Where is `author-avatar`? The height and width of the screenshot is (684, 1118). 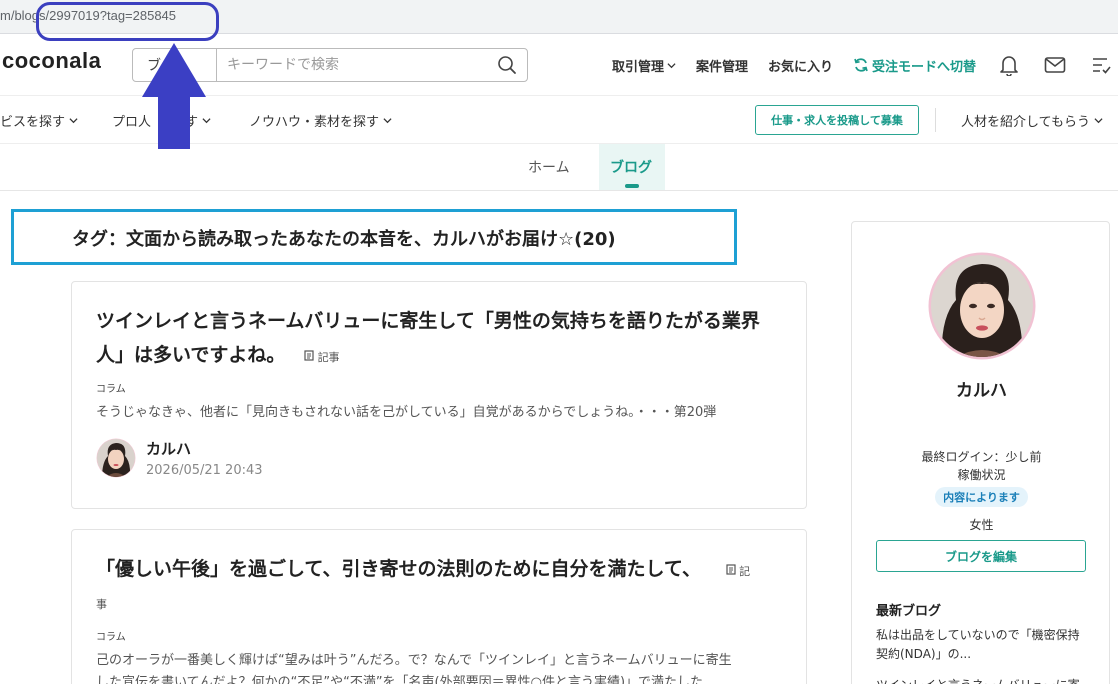 author-avatar is located at coordinates (116, 458).